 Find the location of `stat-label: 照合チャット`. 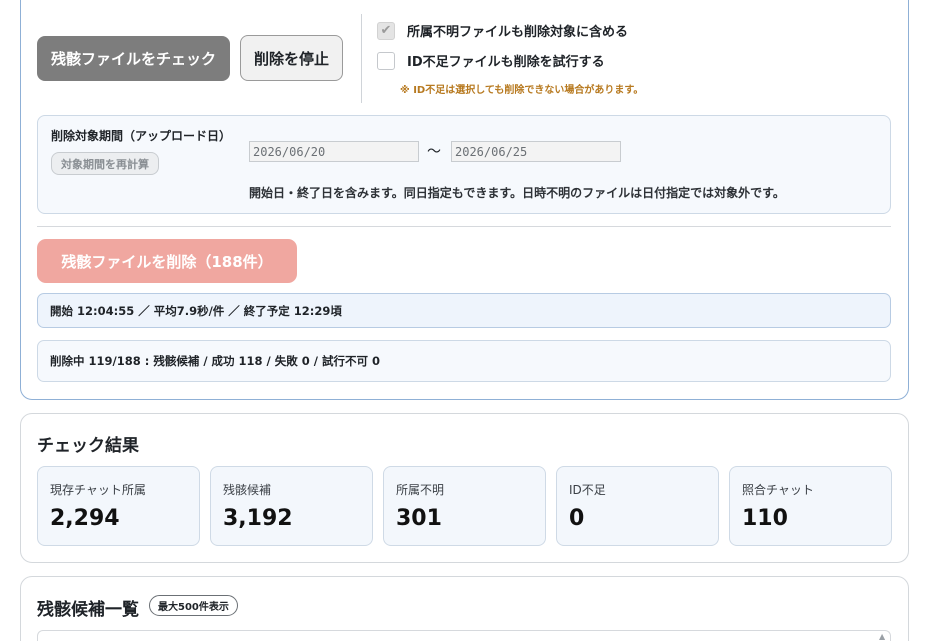

stat-label: 照合チャット is located at coordinates (778, 490).